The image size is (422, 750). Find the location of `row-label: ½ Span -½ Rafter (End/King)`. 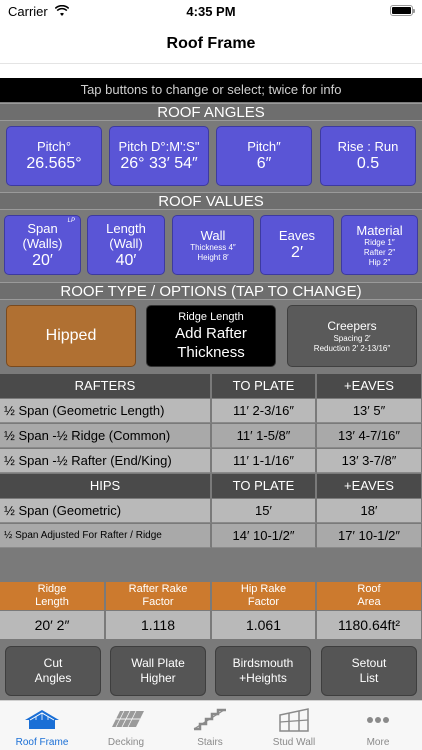

row-label: ½ Span -½ Rafter (End/King) is located at coordinates (105, 461).